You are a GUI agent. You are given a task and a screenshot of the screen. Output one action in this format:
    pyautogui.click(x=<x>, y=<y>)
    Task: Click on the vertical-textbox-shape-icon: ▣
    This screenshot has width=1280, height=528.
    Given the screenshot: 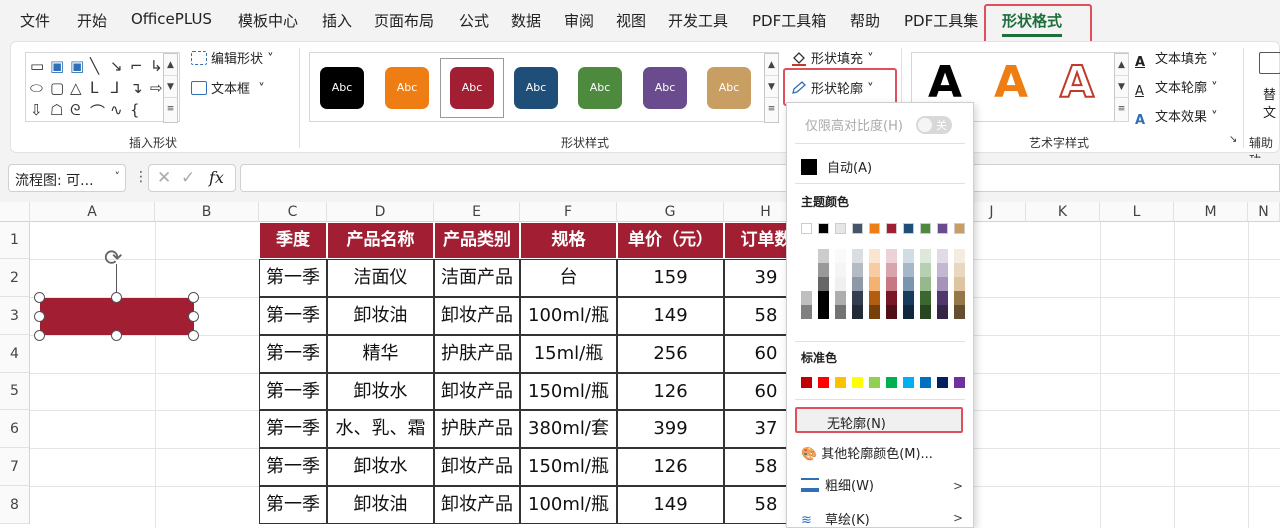 What is the action you would take?
    pyautogui.click(x=77, y=66)
    